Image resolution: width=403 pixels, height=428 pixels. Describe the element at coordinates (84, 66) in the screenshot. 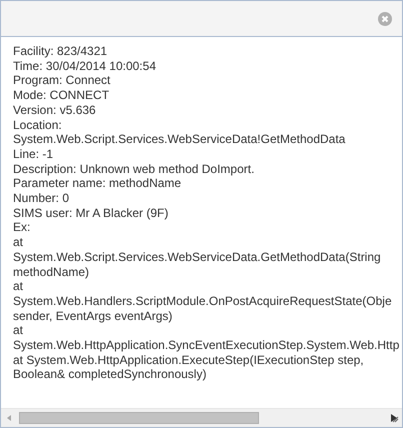

I see `log-line: Time: 30/04/2014 10:00:54` at that location.